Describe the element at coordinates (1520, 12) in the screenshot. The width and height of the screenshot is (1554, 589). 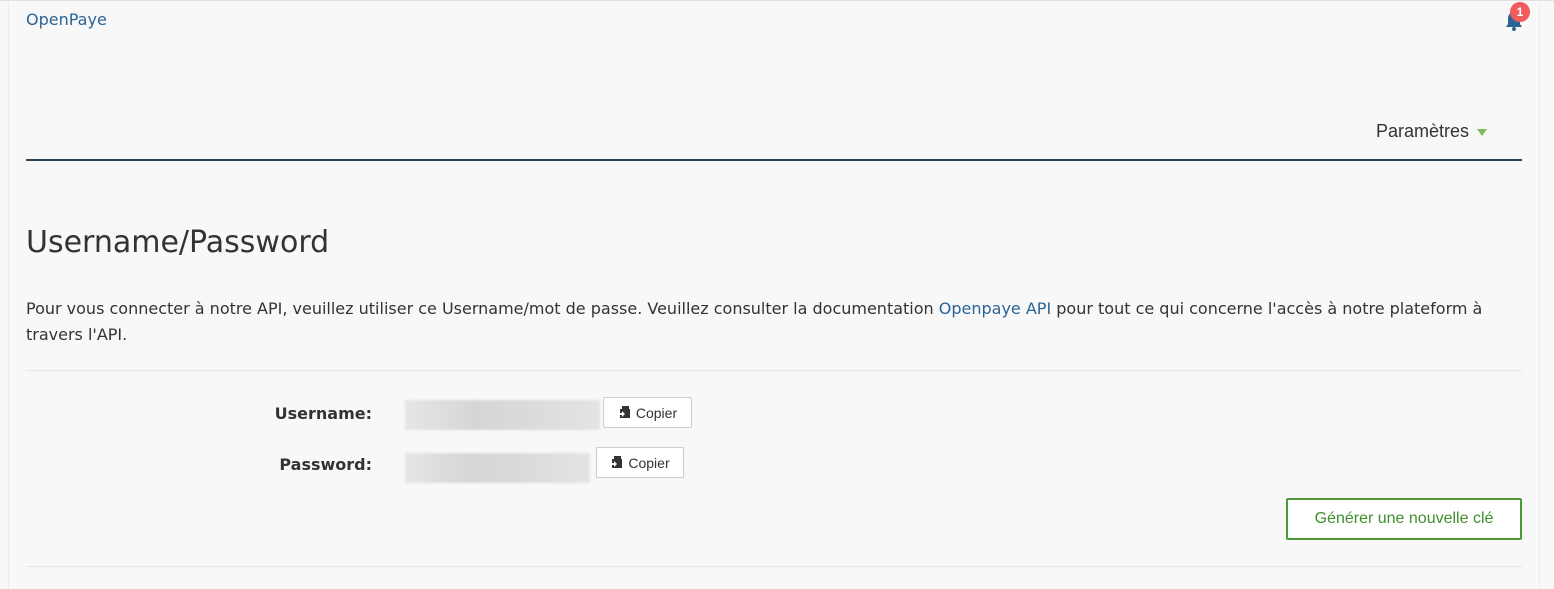
I see `notification-badge: 1` at that location.